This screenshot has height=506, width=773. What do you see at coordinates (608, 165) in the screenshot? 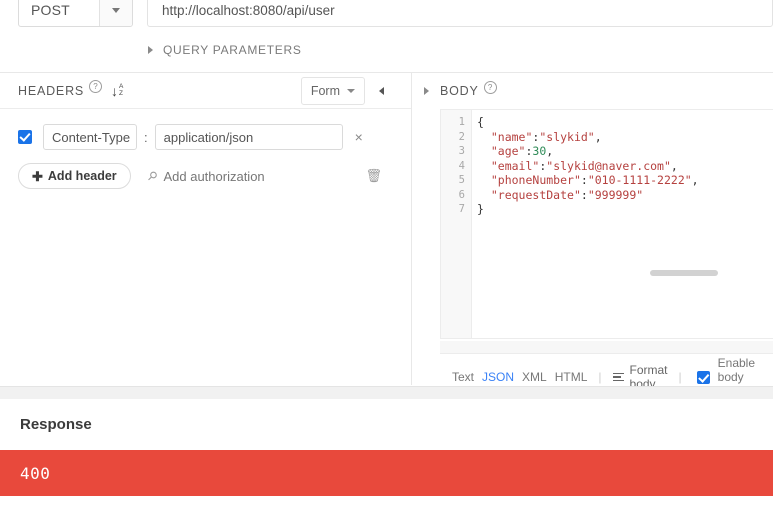
I see `code-token: "slykid@naver.com"` at bounding box center [608, 165].